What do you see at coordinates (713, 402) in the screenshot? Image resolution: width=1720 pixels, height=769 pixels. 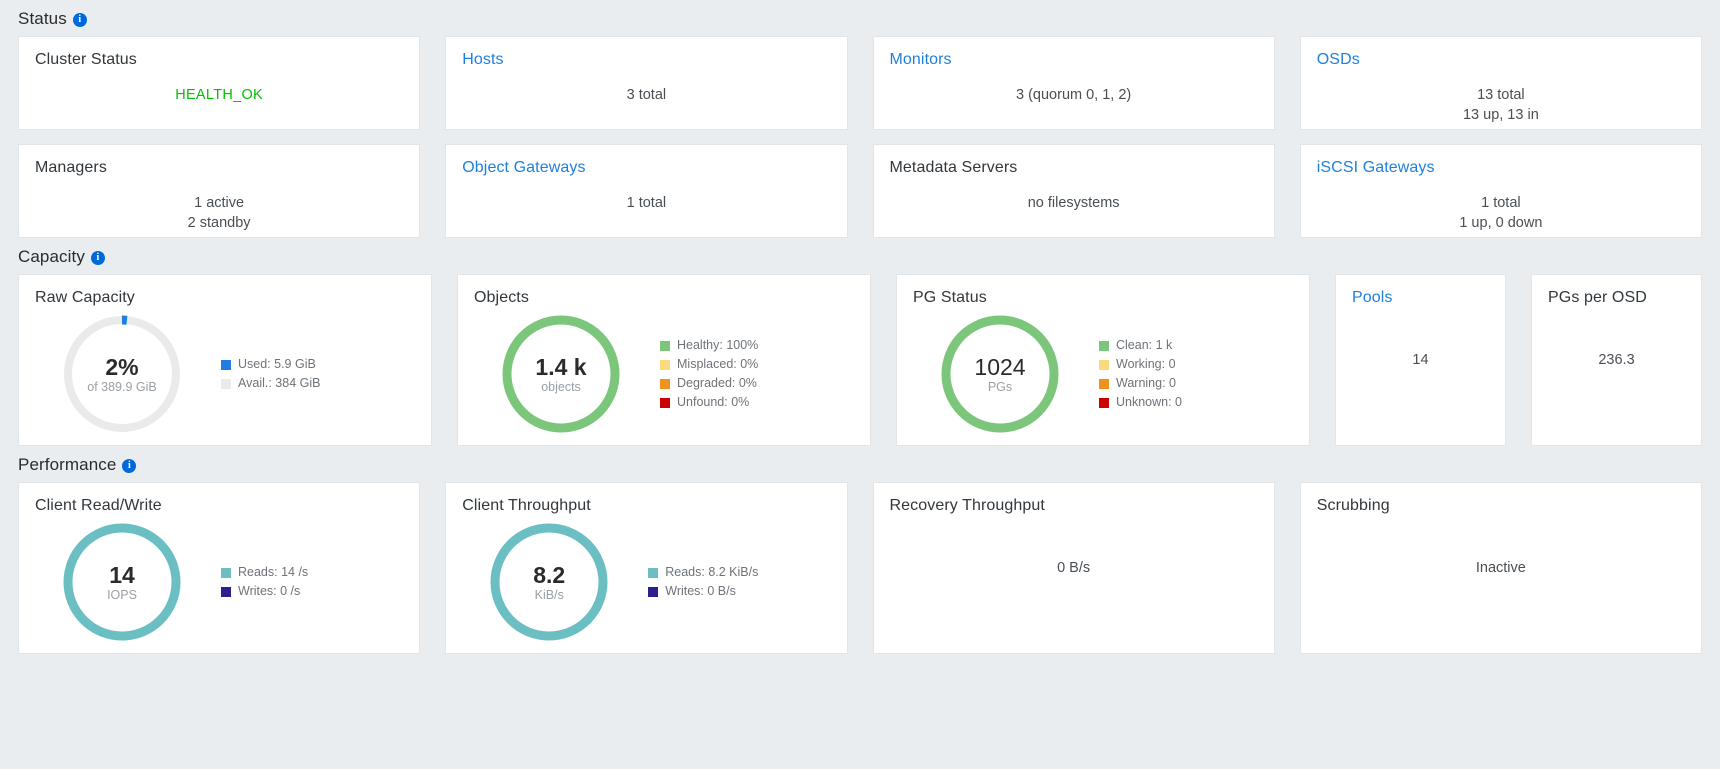 I see `legend-label: Unfound: 0%` at bounding box center [713, 402].